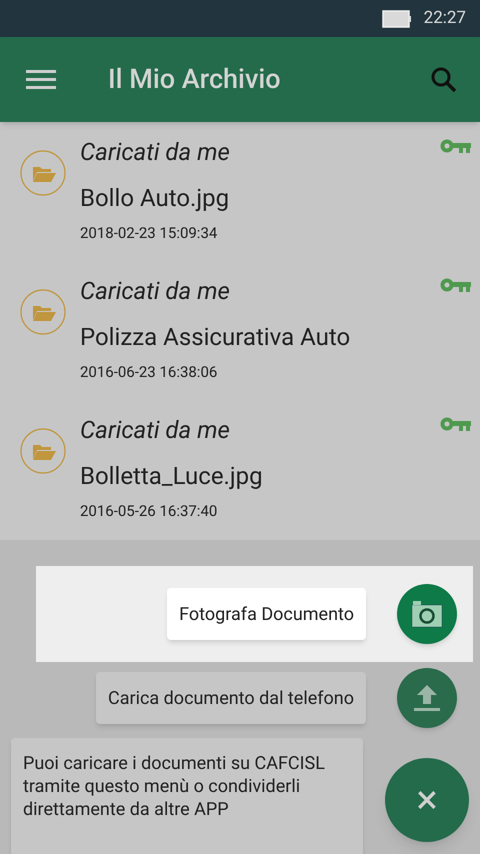  I want to click on camera-icon, so click(427, 614).